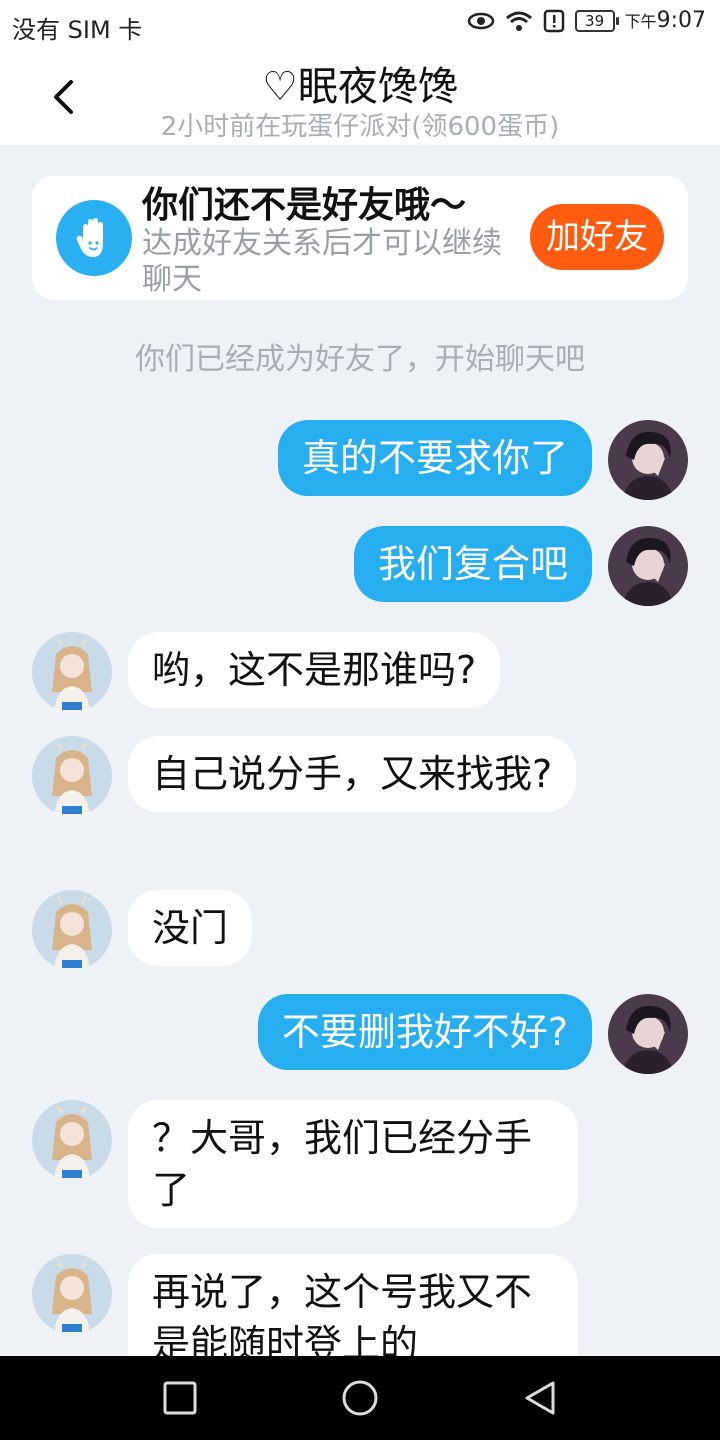 Image resolution: width=720 pixels, height=1440 pixels. What do you see at coordinates (360, 127) in the screenshot?
I see `chat-subtitle: 2小时前在玩蛋仔派对(领600蛋币)` at bounding box center [360, 127].